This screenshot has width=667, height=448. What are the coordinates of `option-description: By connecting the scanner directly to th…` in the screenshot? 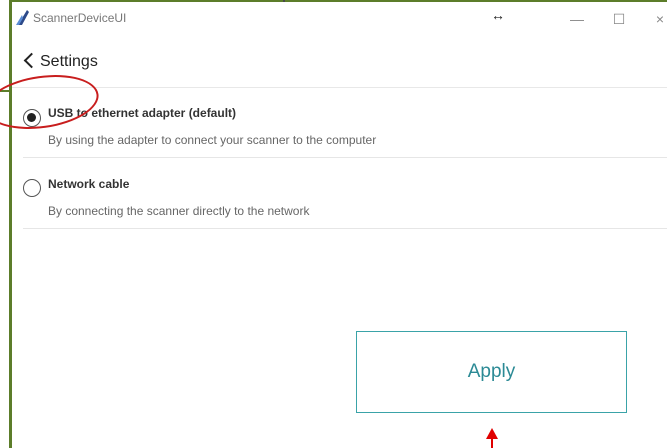 It's located at (179, 211).